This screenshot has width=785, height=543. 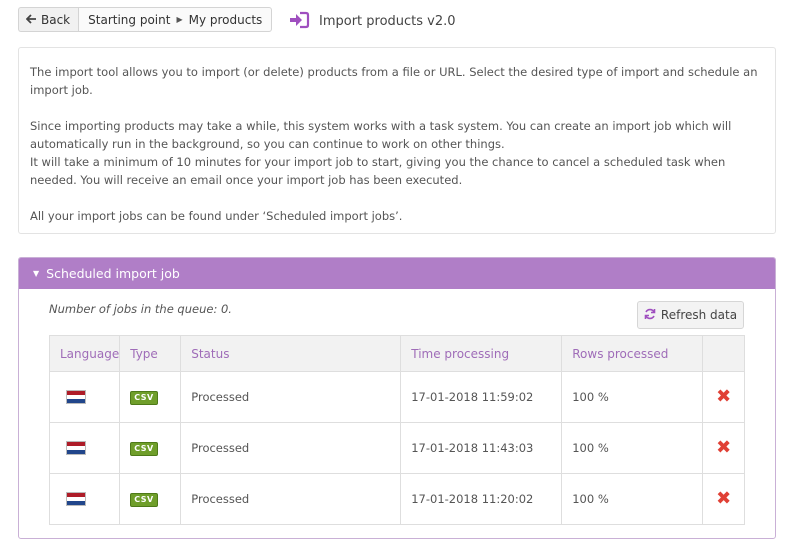 What do you see at coordinates (179, 19) in the screenshot?
I see `caret-right-icon: ▶` at bounding box center [179, 19].